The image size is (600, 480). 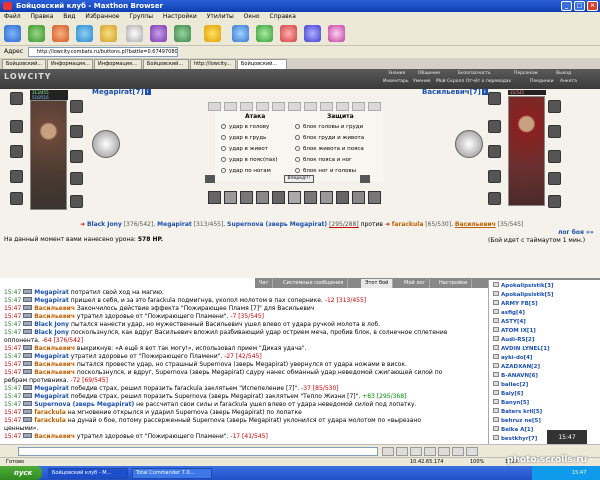 What do you see at coordinates (523, 294) in the screenshot?
I see `online-user: Apokalipsistik[5]` at bounding box center [523, 294].